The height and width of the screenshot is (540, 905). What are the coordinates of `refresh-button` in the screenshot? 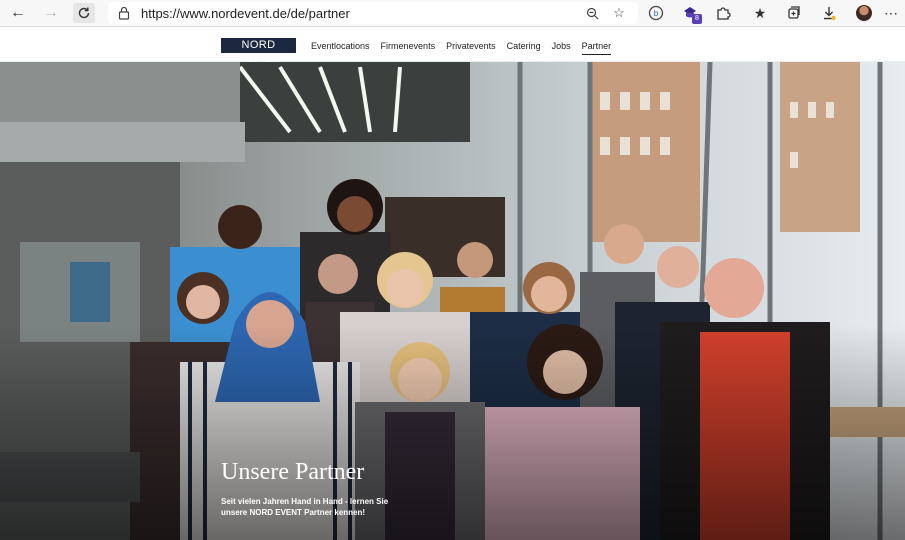 It's located at (84, 13).